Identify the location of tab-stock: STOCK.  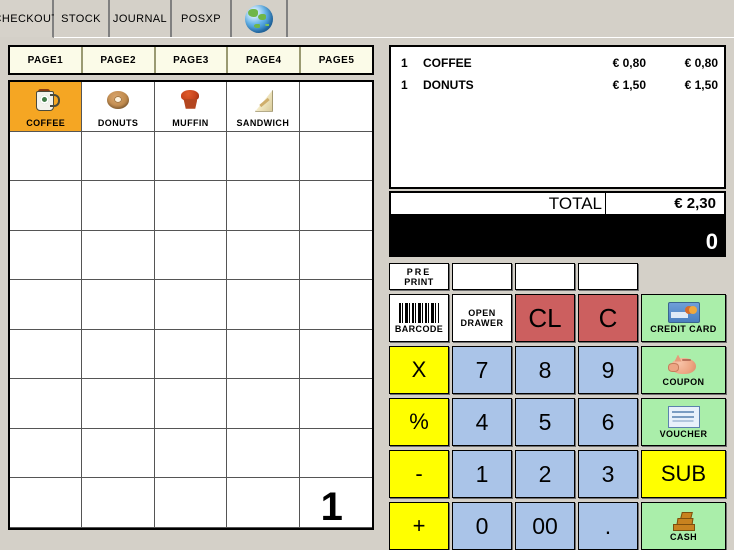
(82, 18).